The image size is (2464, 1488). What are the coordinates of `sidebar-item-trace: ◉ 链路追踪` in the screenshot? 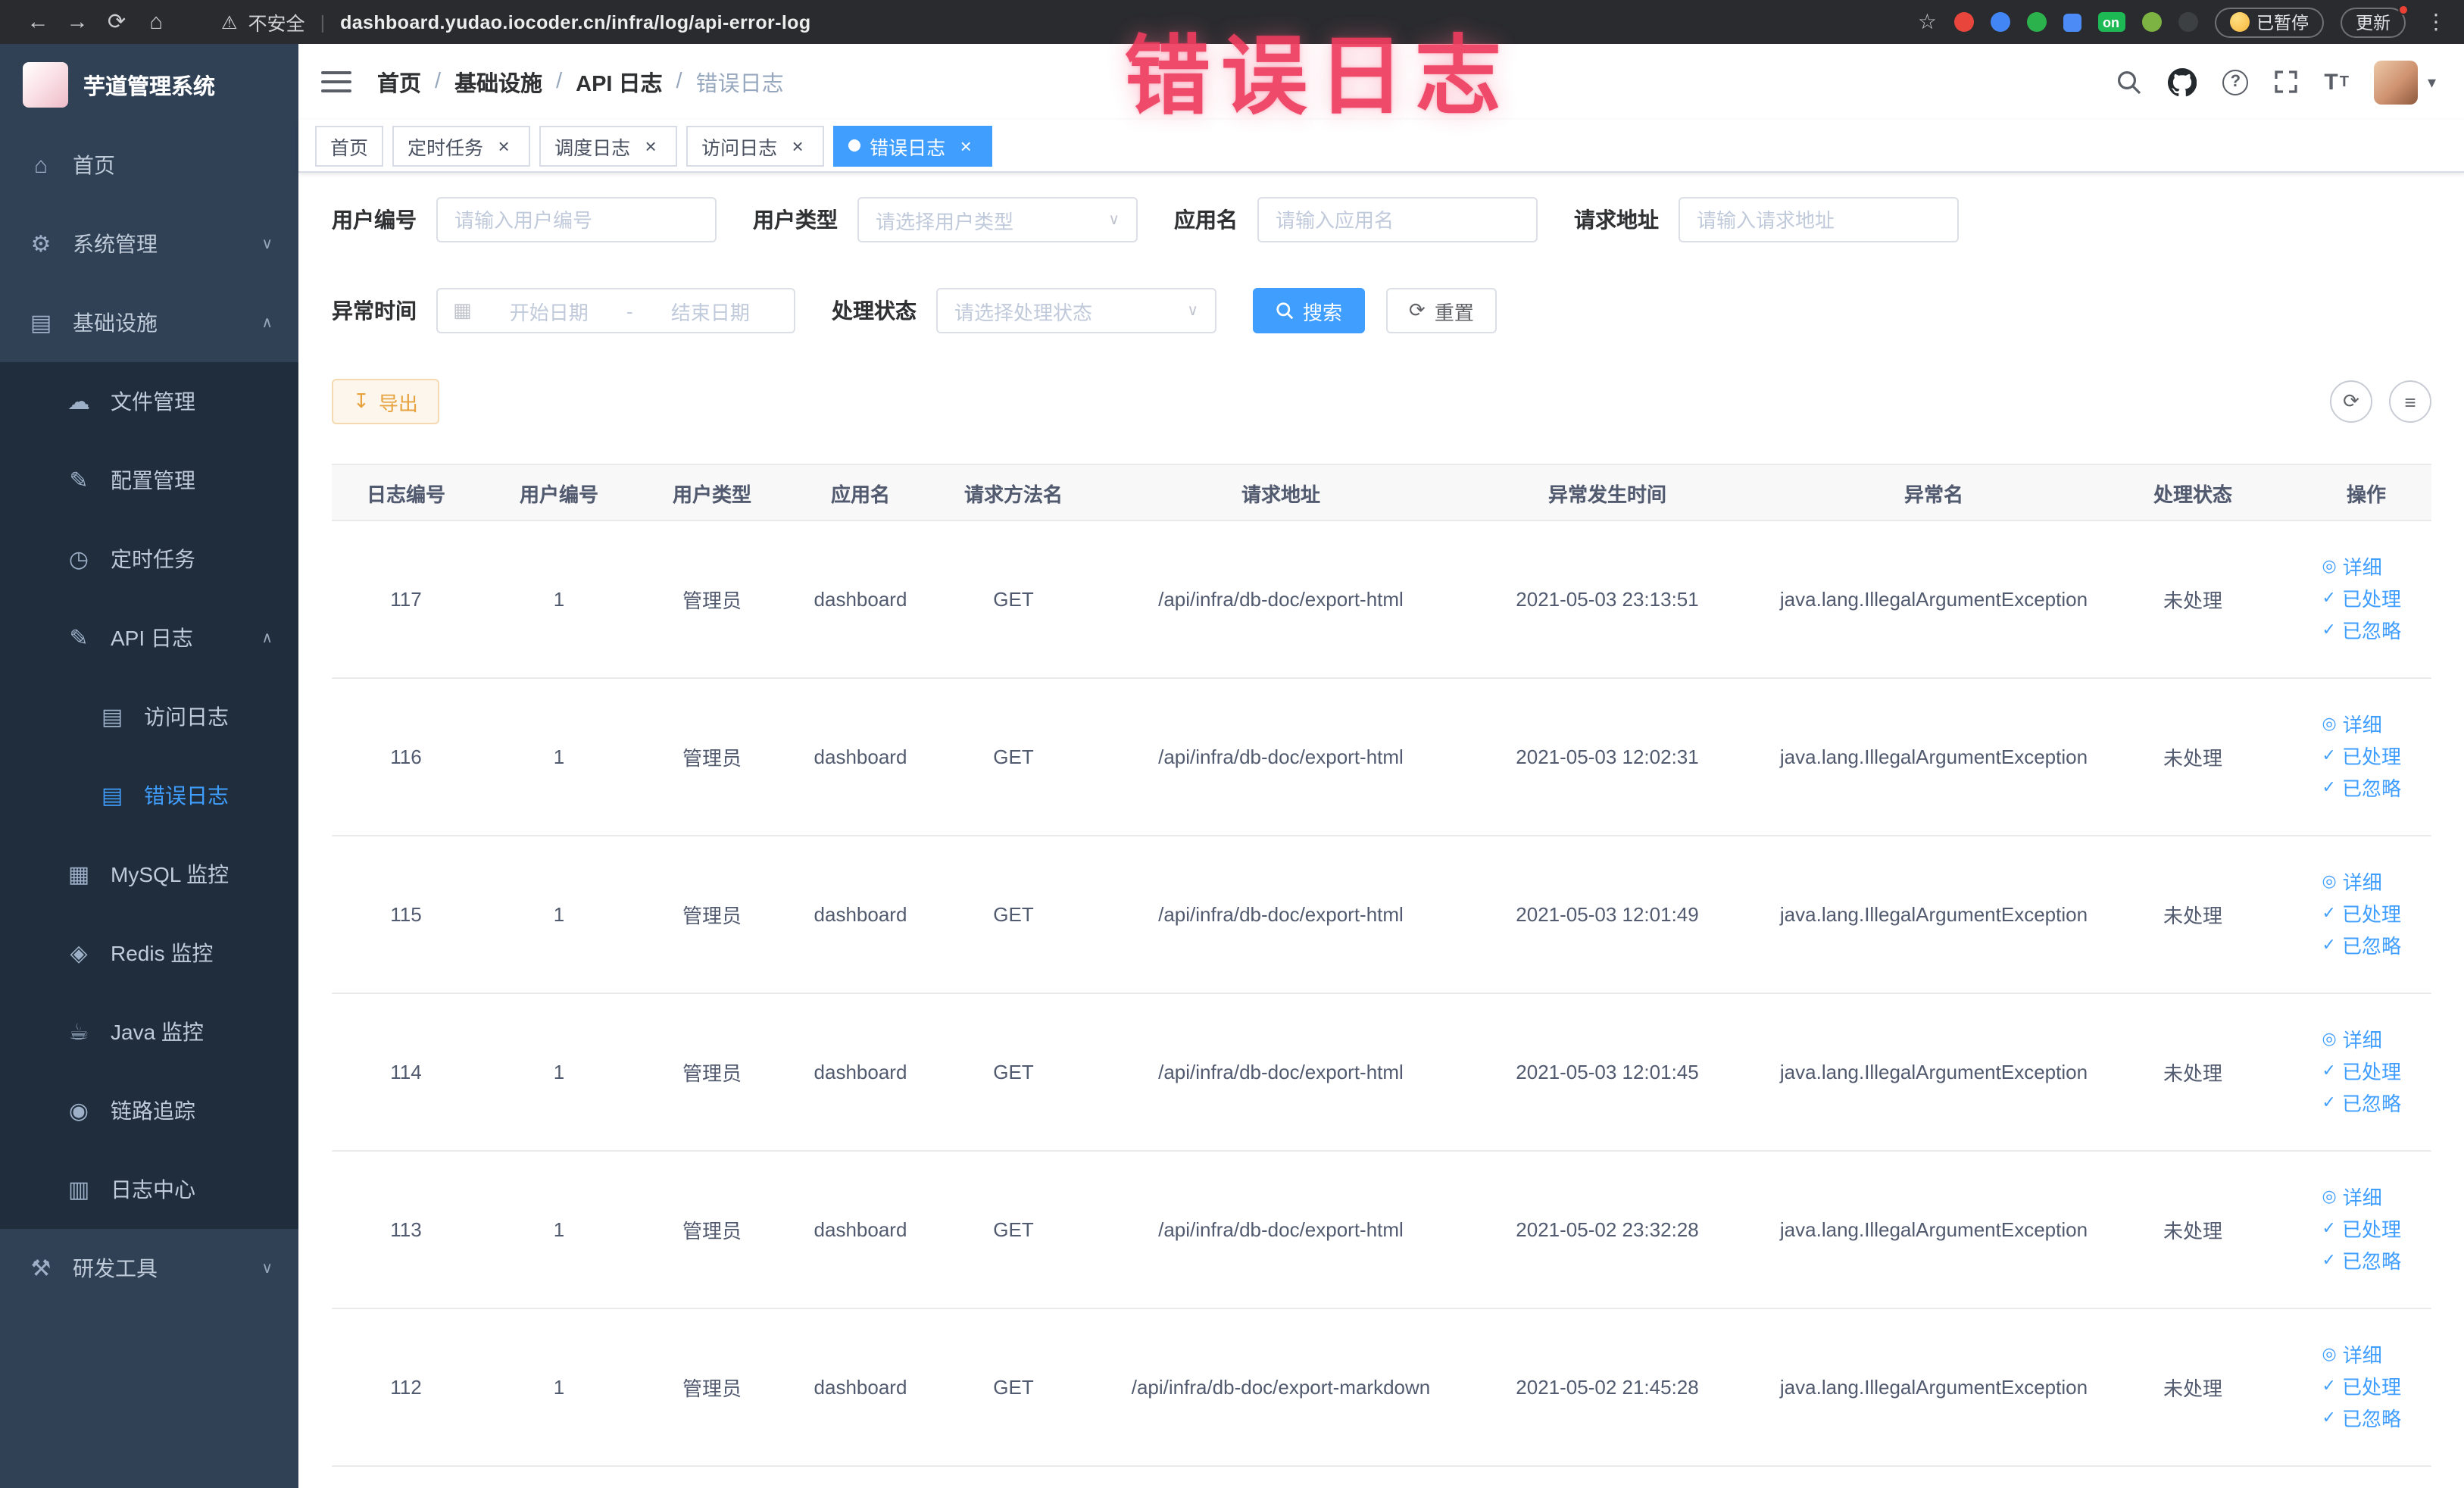 It's located at (149, 1110).